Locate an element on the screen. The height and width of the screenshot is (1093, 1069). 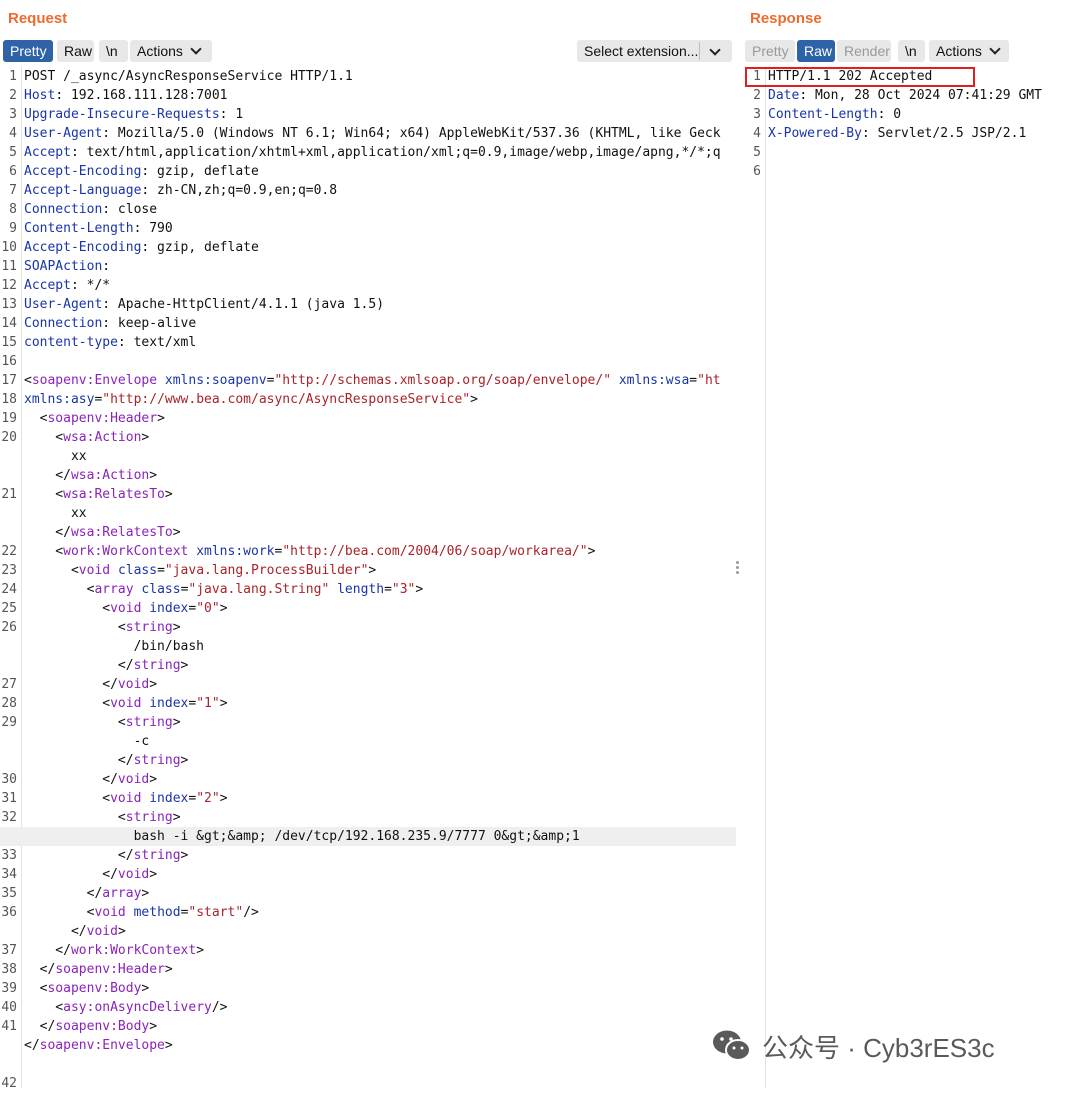
code-token: : 0 is located at coordinates (889, 114).